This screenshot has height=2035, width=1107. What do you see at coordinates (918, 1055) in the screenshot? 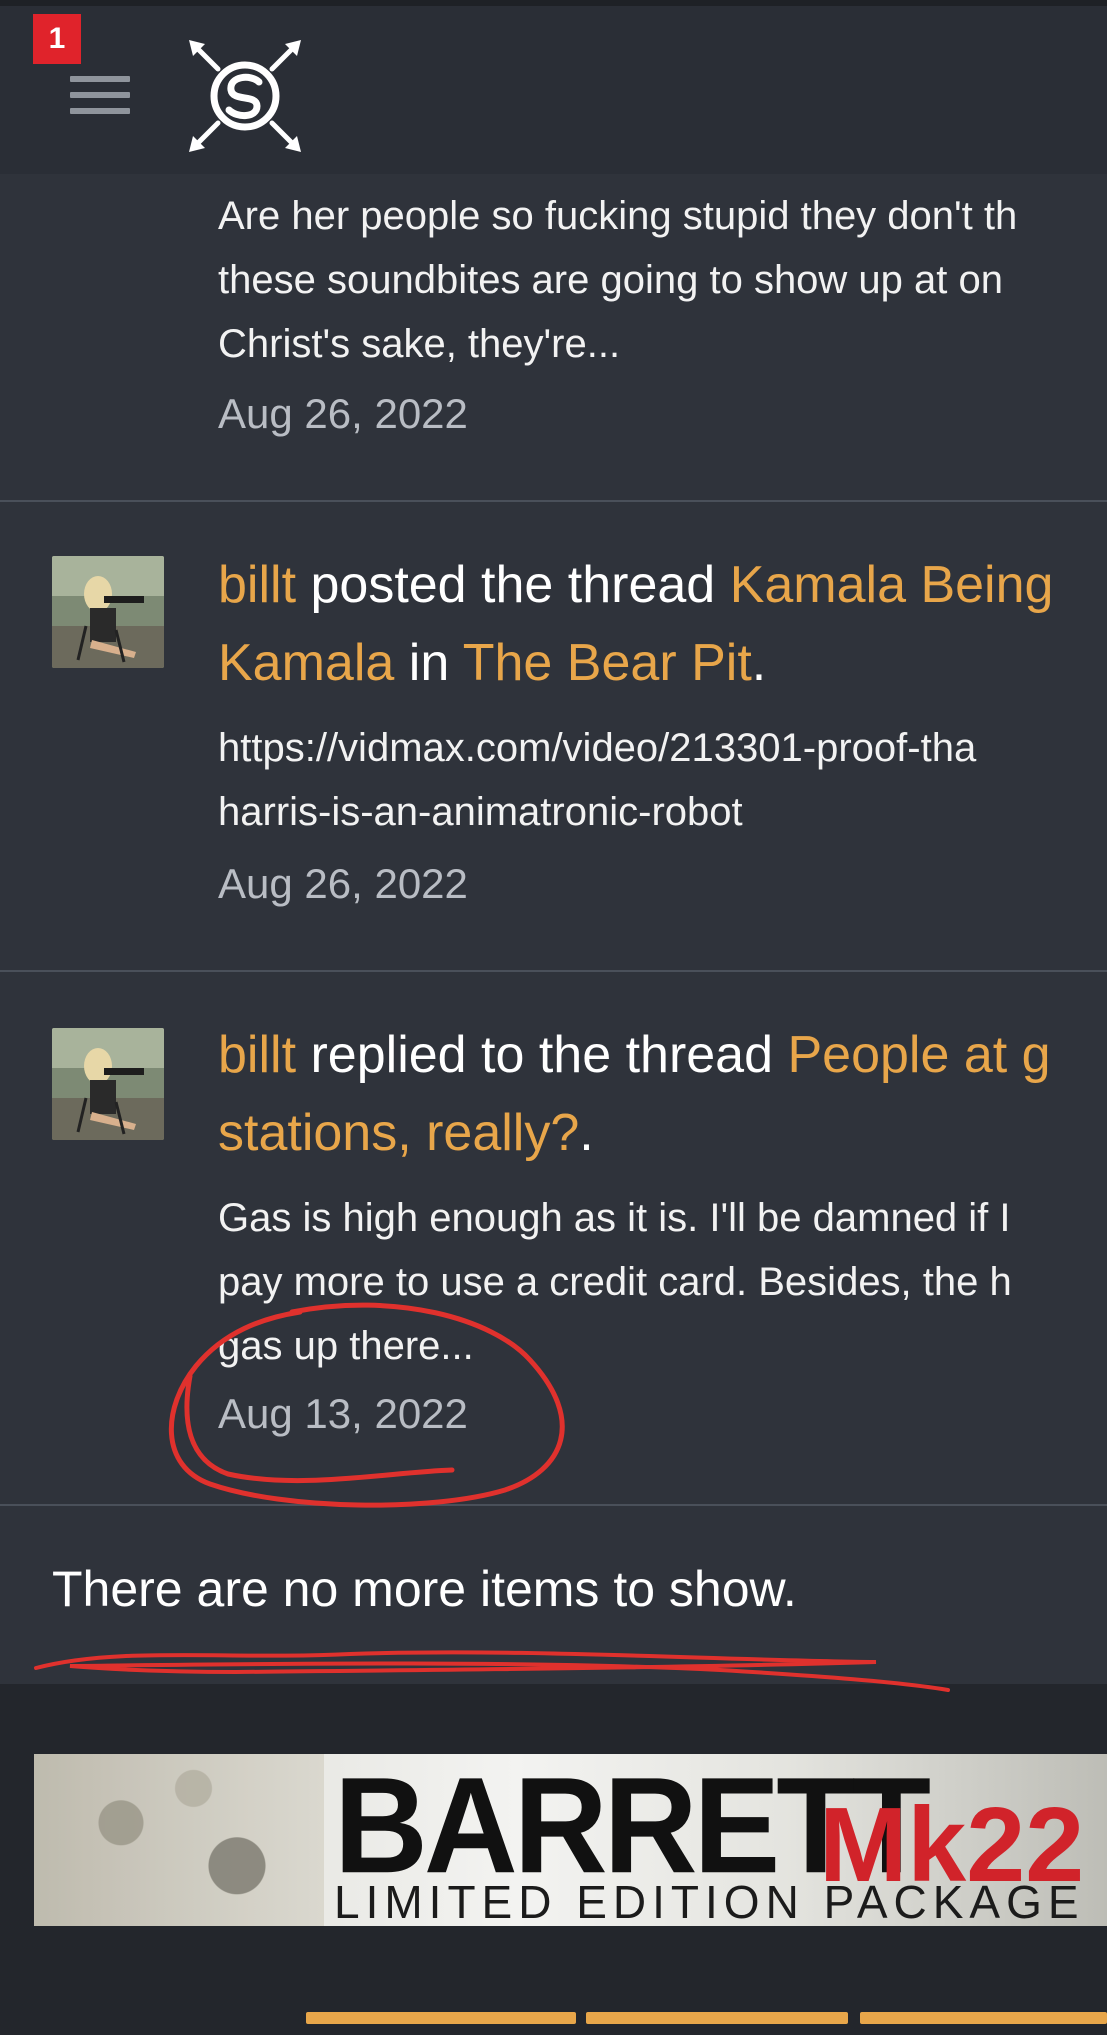
I see `thread-link: People at g` at bounding box center [918, 1055].